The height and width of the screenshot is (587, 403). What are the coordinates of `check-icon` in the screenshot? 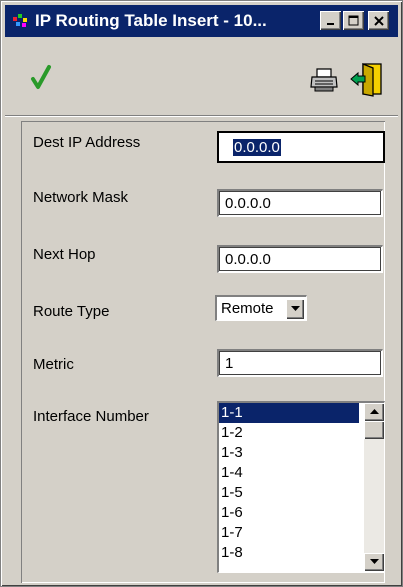 It's located at (41, 77).